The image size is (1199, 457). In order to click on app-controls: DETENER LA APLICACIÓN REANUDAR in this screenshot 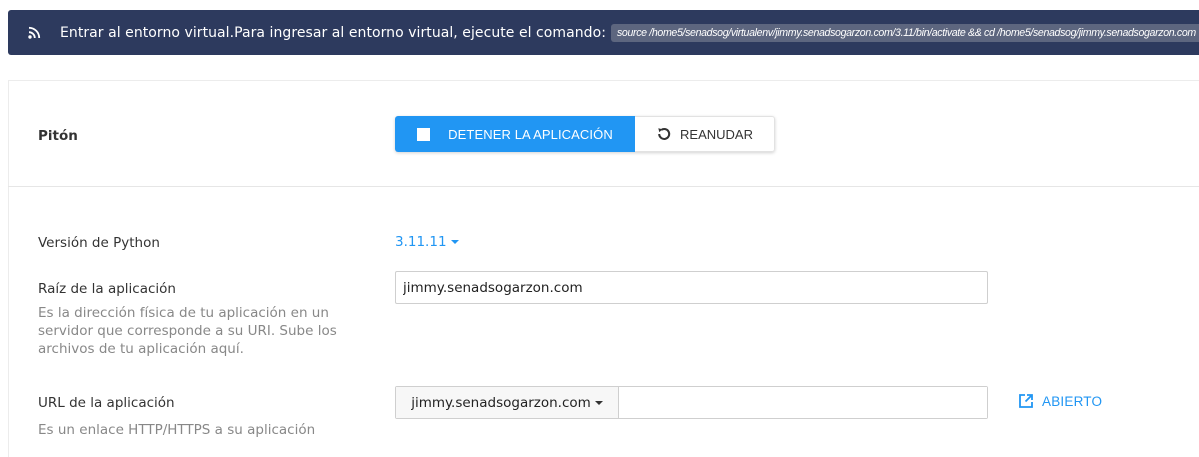, I will do `click(585, 134)`.